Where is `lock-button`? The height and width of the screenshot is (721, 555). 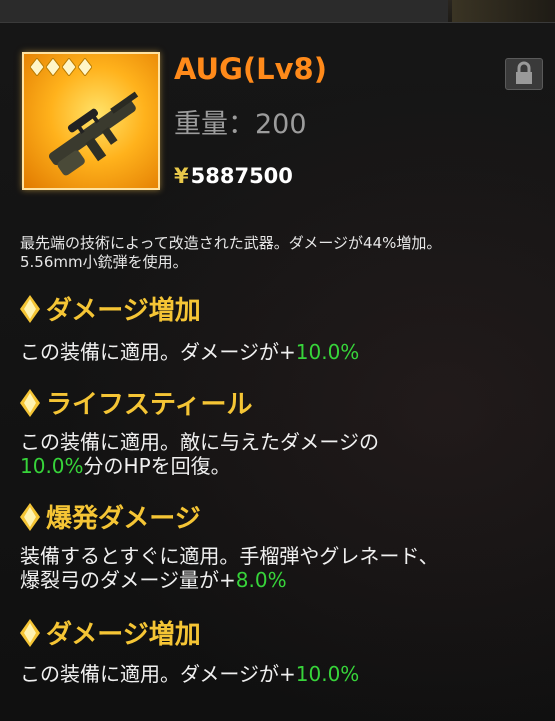 lock-button is located at coordinates (524, 74).